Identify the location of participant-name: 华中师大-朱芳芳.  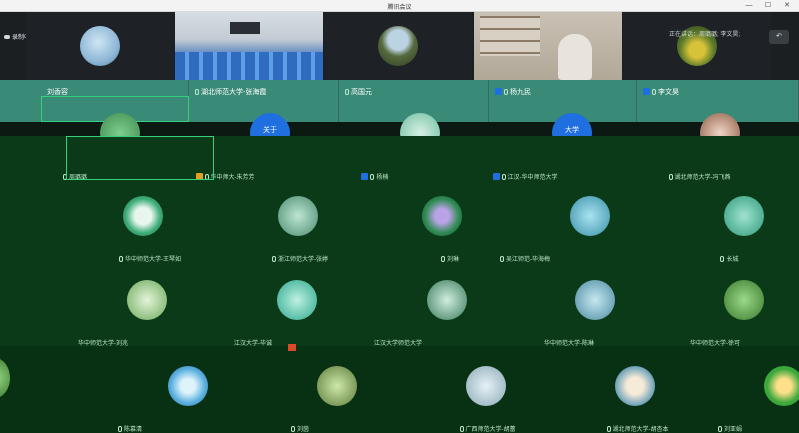
(232, 178).